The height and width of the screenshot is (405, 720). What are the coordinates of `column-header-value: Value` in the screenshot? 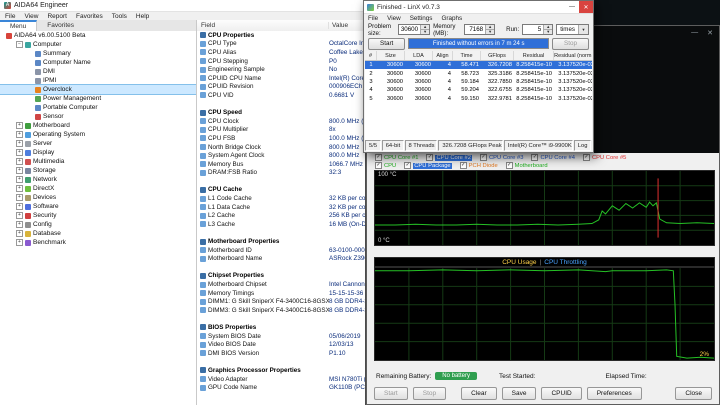 It's located at (347, 25).